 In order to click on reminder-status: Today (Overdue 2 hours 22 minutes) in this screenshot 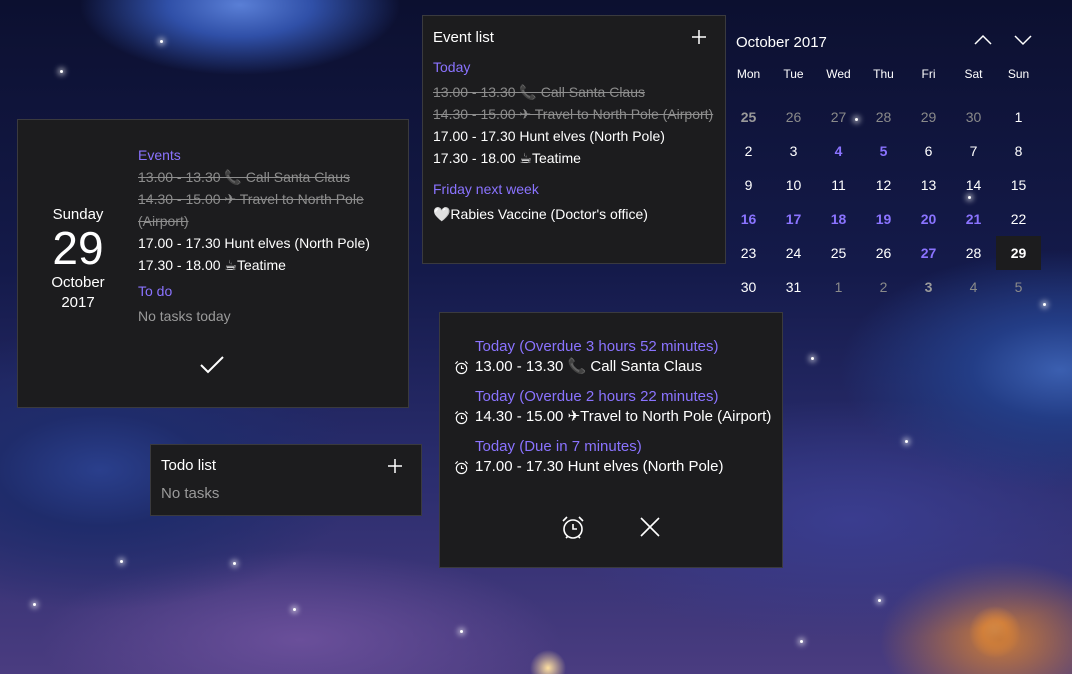, I will do `click(597, 396)`.